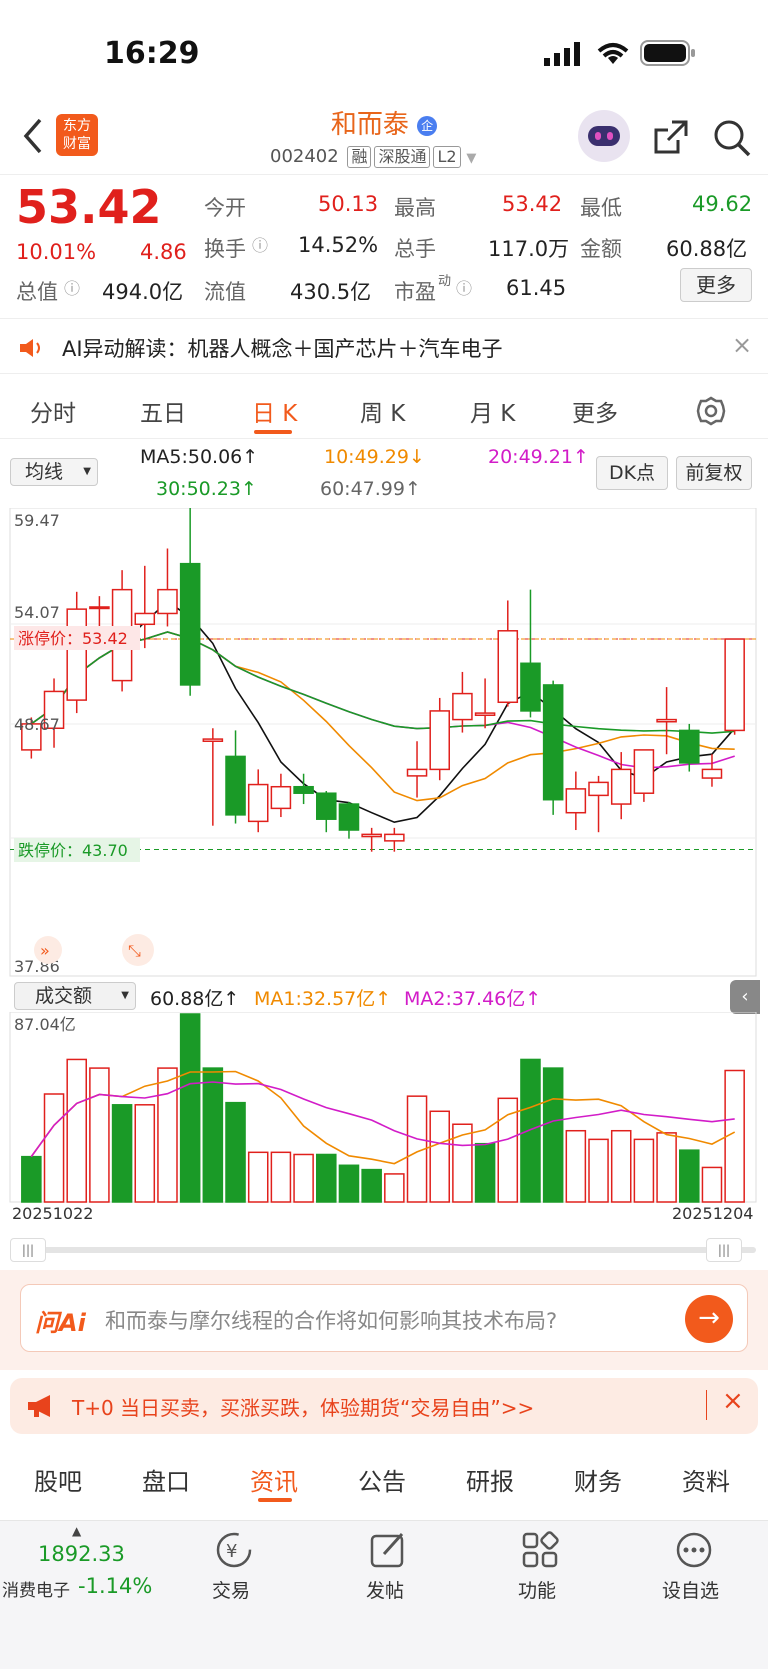 The height and width of the screenshot is (1669, 768). I want to click on tab-daily-k: 日 K, so click(274, 411).